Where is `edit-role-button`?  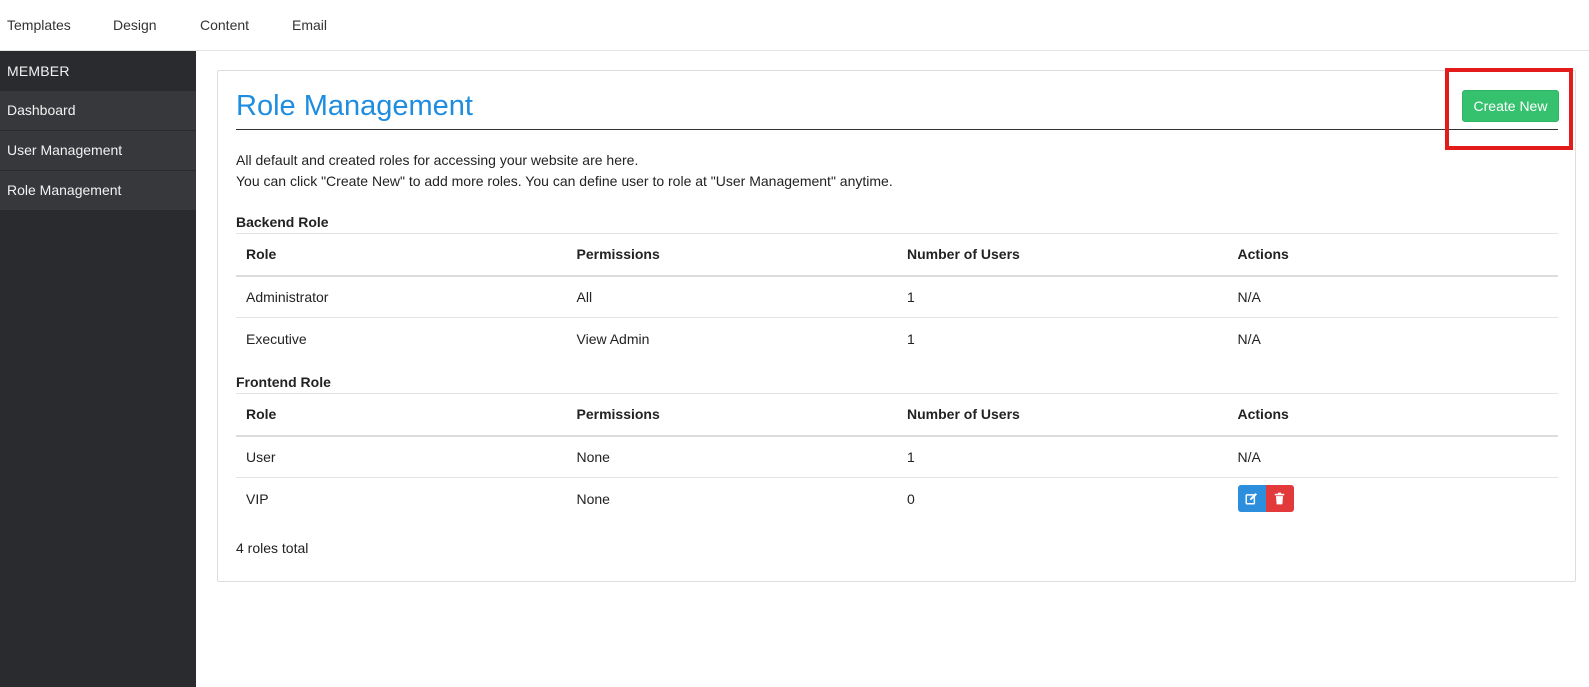 edit-role-button is located at coordinates (1251, 499).